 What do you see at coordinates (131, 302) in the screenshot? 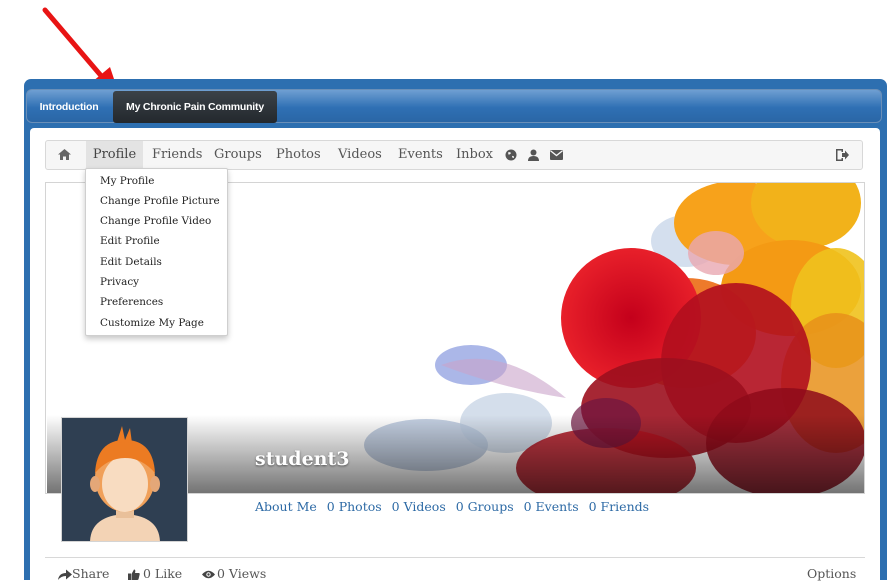
I see `menu-item-preferences: Preferences` at bounding box center [131, 302].